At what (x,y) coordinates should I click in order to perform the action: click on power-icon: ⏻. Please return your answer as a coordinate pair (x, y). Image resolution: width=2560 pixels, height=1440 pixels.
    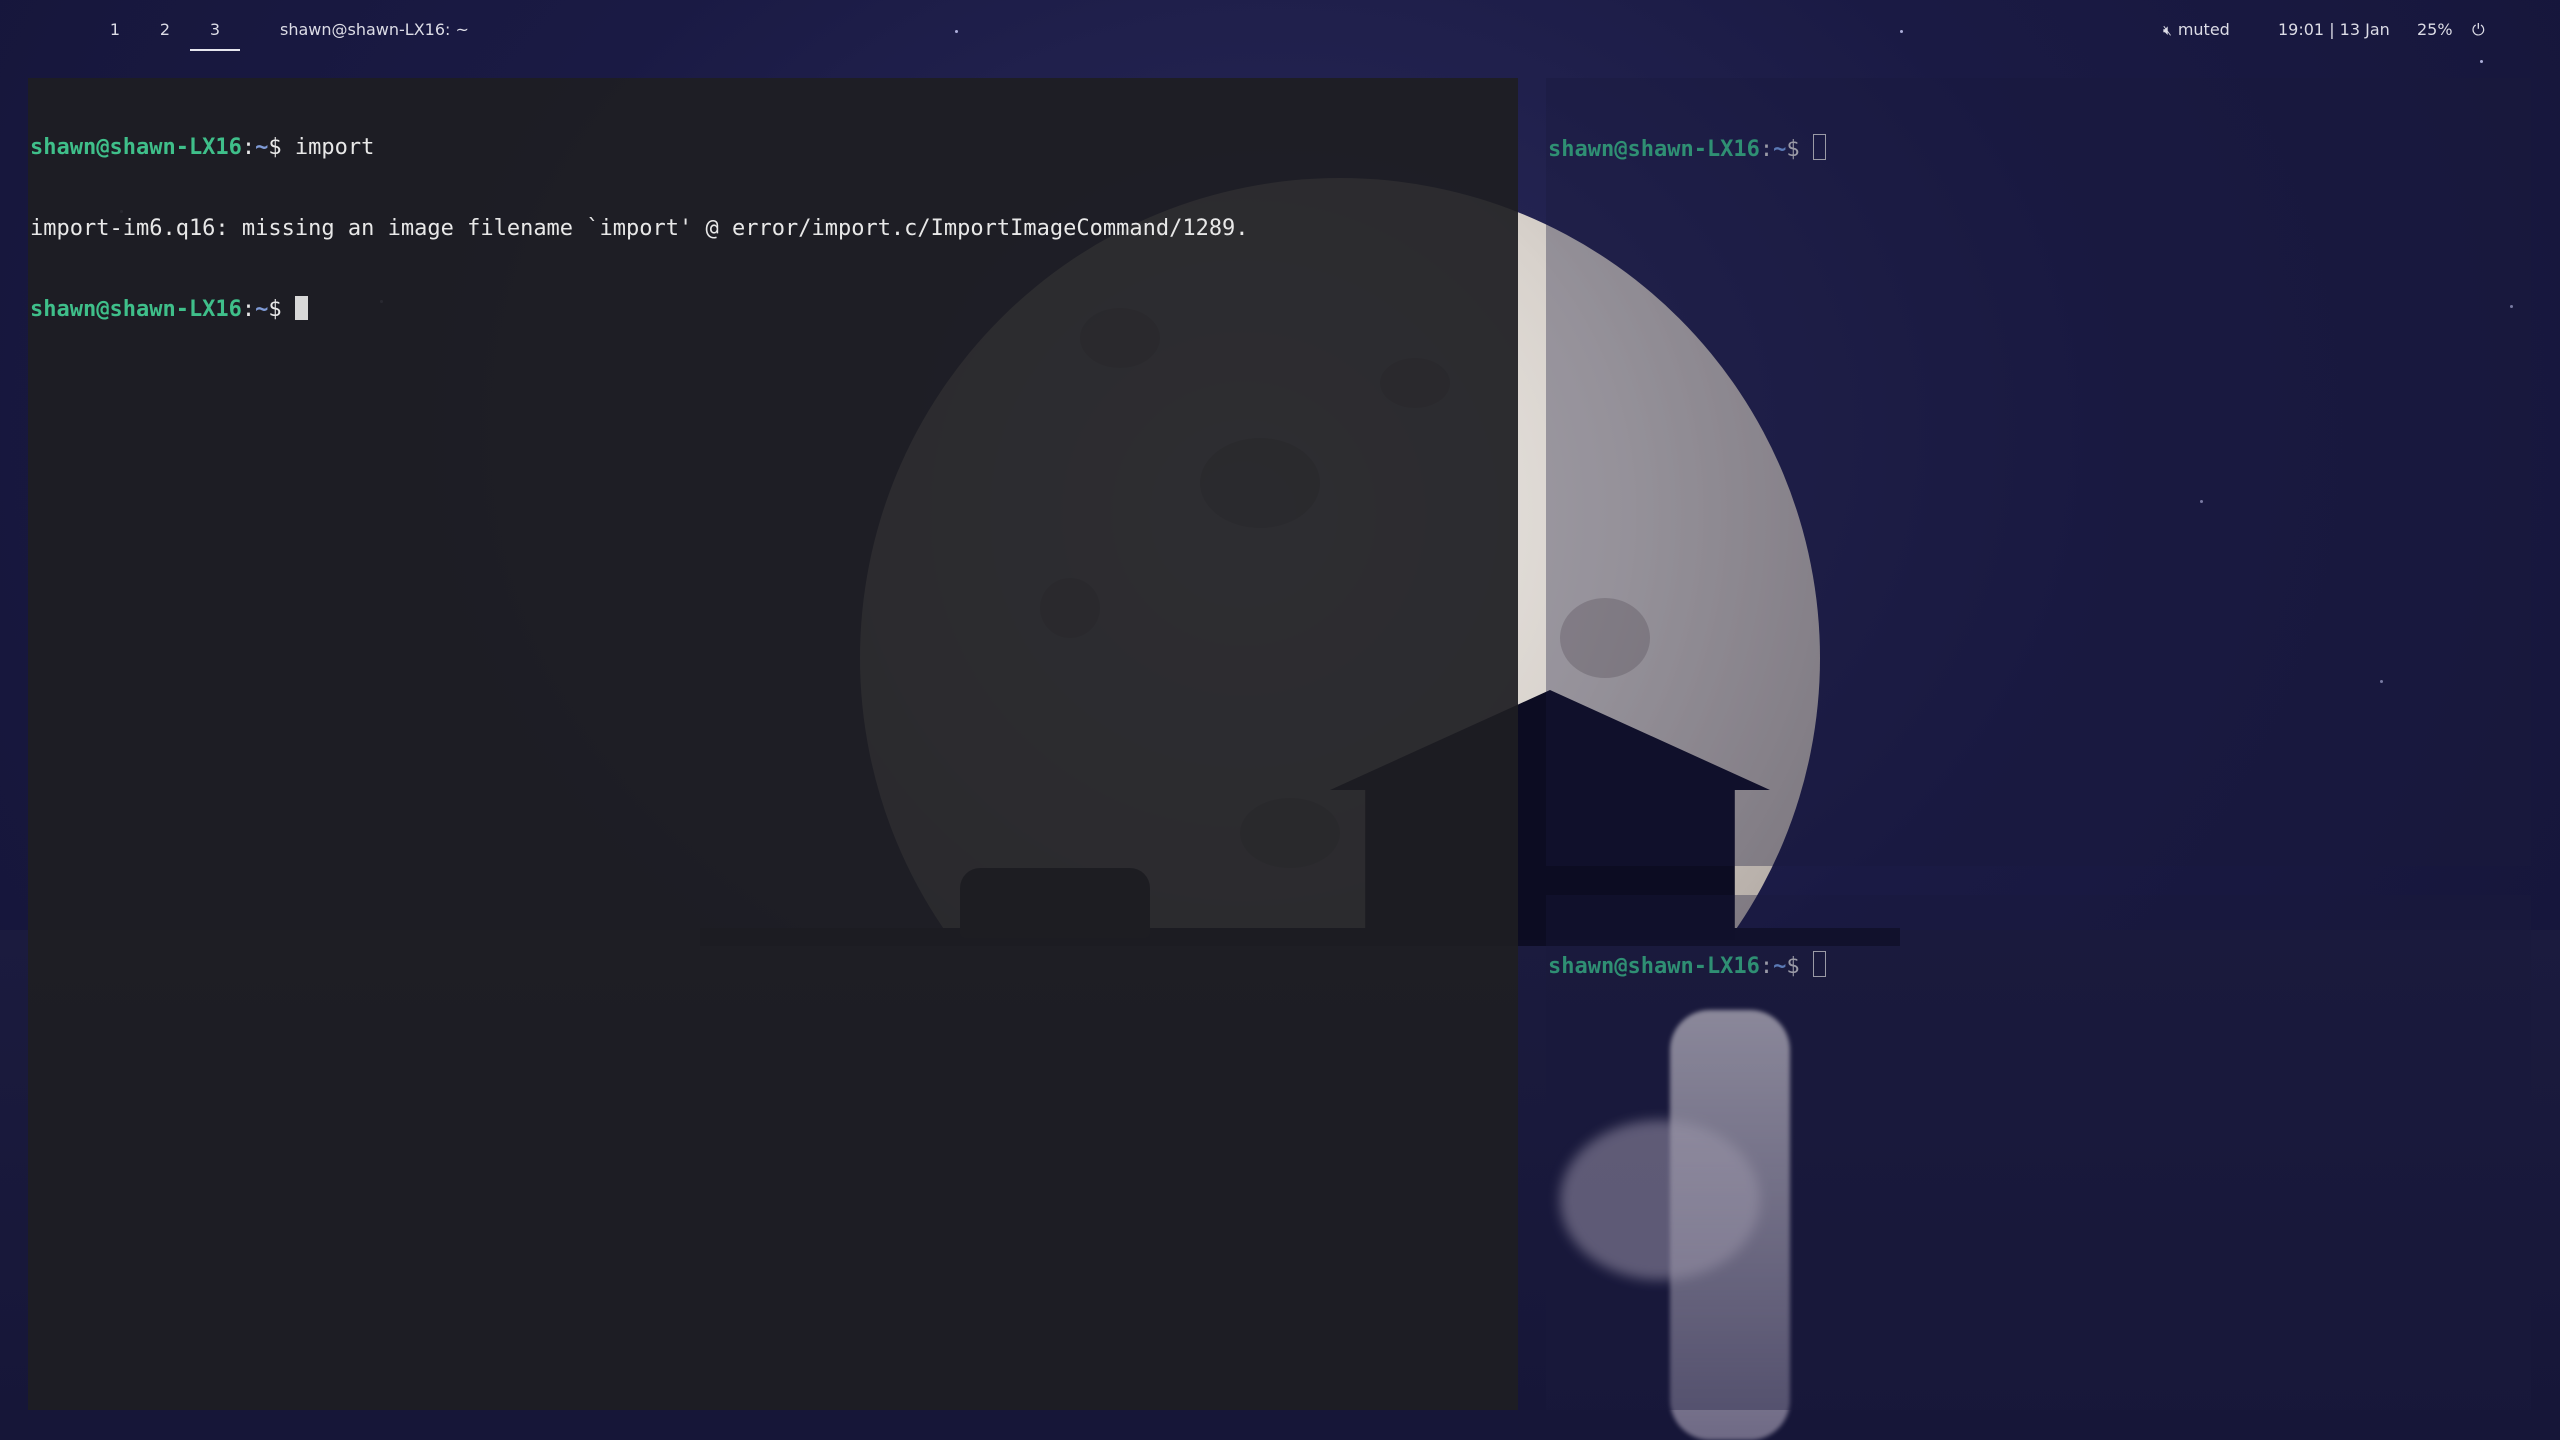
    Looking at the image, I should click on (2478, 29).